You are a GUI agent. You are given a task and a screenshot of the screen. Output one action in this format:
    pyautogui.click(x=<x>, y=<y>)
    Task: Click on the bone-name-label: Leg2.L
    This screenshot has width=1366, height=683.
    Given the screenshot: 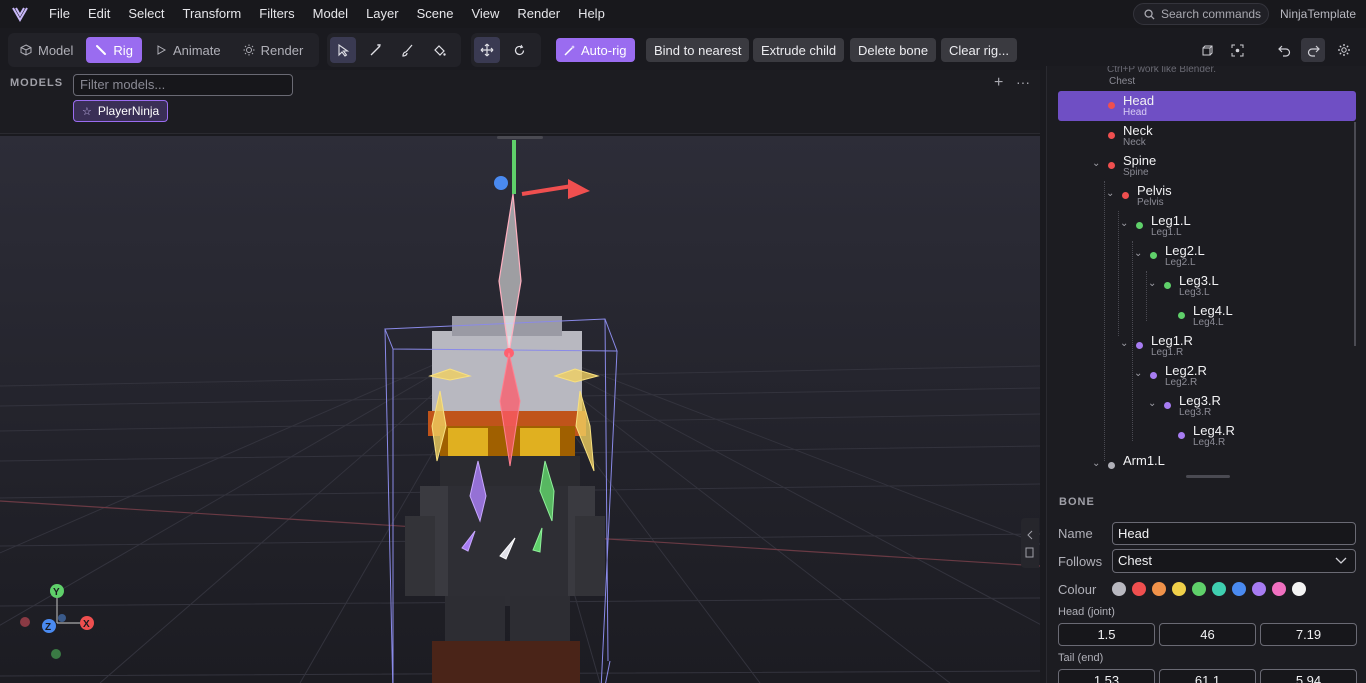 What is the action you would take?
    pyautogui.click(x=1185, y=250)
    